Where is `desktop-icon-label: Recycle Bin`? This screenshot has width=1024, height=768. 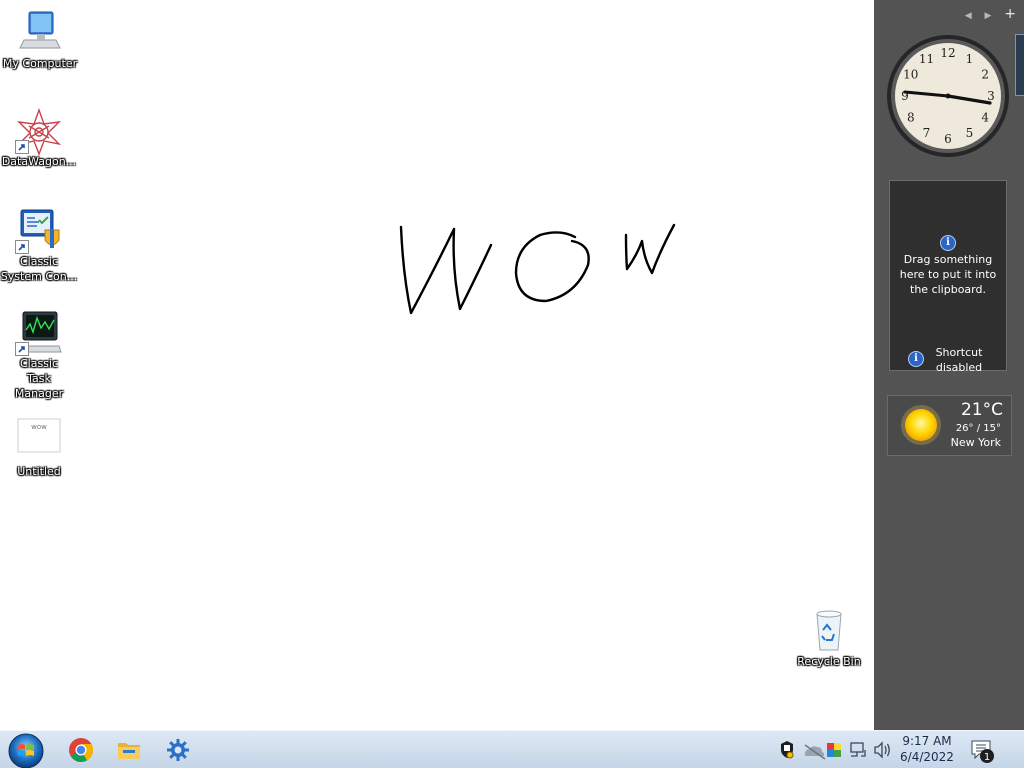
desktop-icon-label: Recycle Bin is located at coordinates (829, 661).